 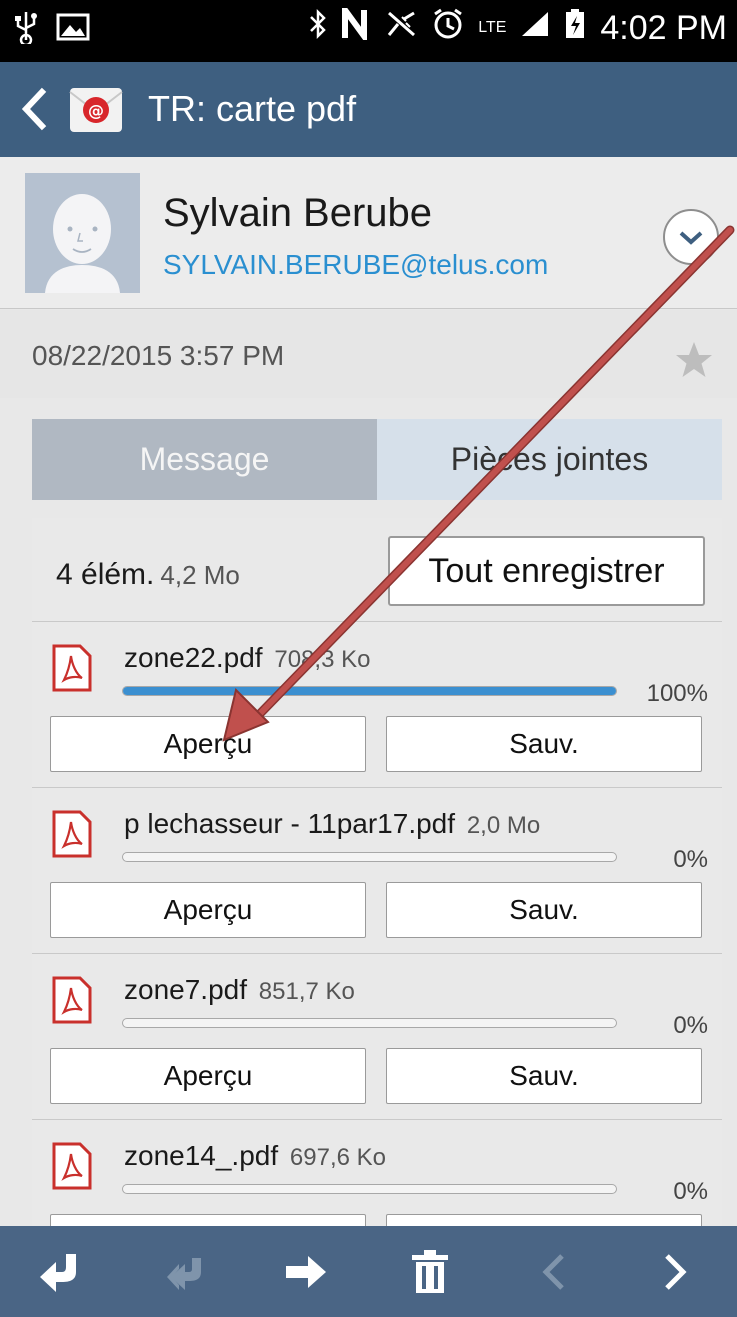 I want to click on mute-icon, so click(x=402, y=28).